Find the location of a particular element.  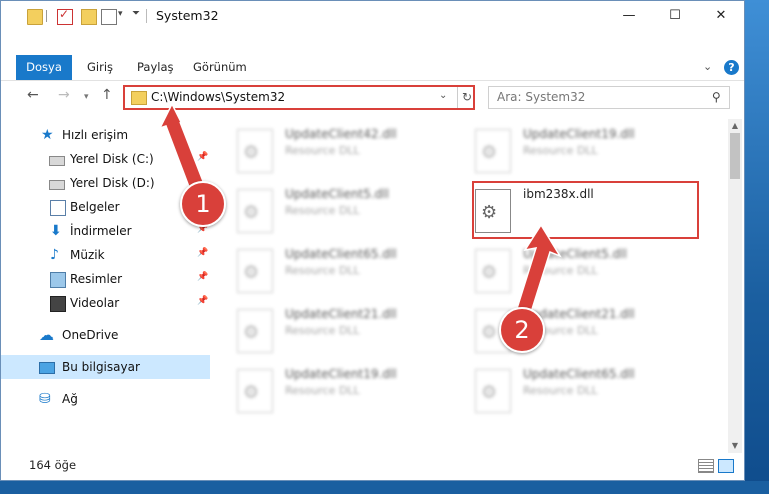

onedrive-icon: ☁ is located at coordinates (46, 335).